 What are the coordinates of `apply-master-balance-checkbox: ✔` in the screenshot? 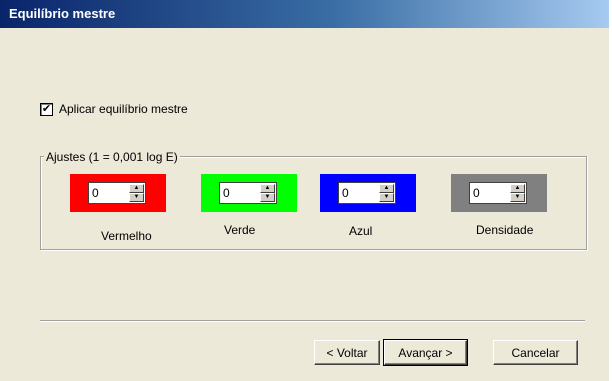 It's located at (46, 109).